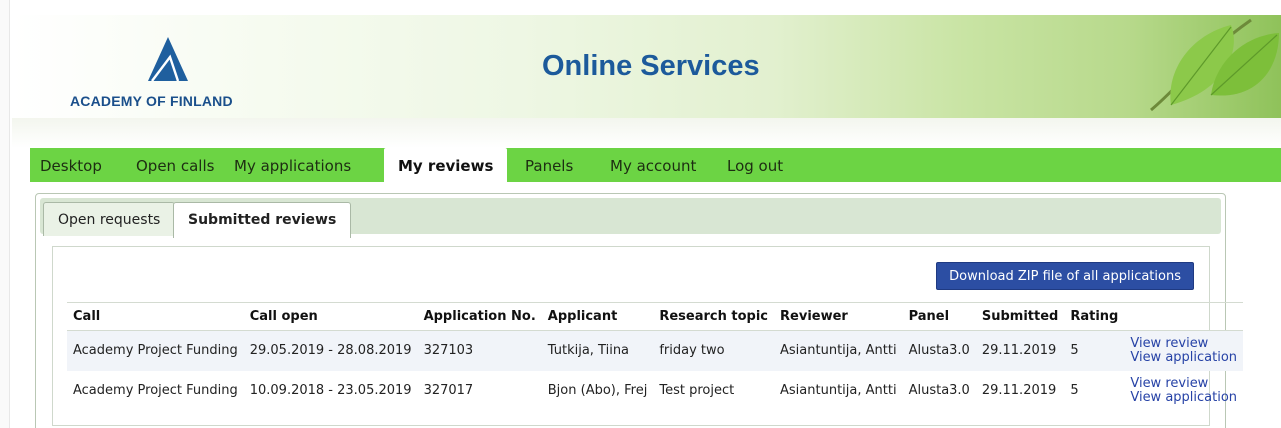  I want to click on nav-desktop: Desktop, so click(71, 165).